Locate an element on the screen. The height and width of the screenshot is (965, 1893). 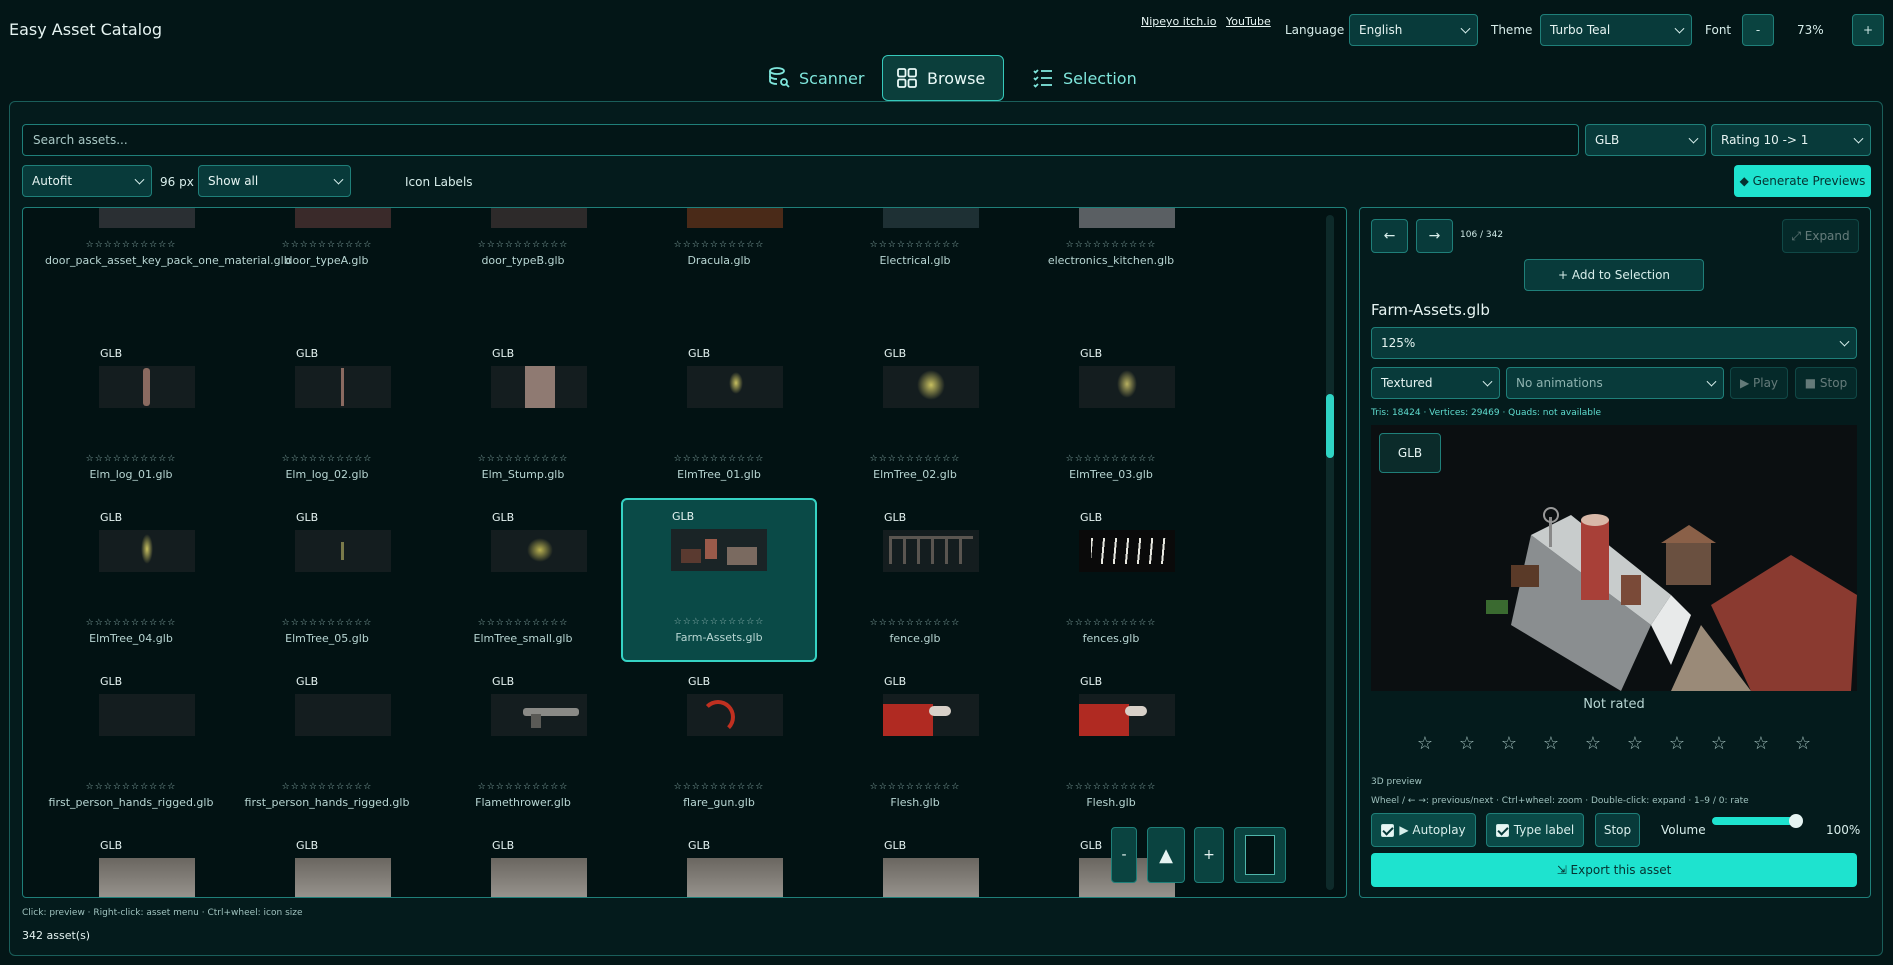
volume-slider is located at coordinates (1757, 821).